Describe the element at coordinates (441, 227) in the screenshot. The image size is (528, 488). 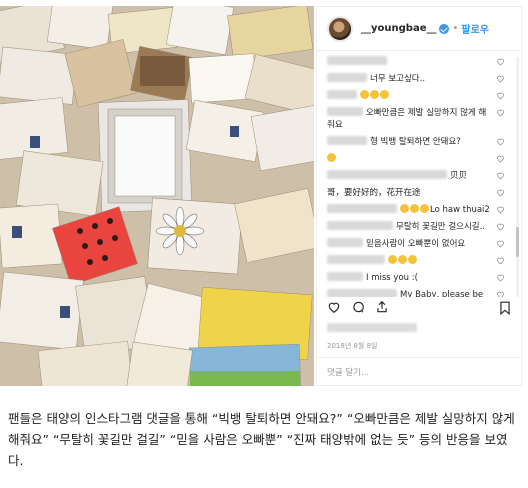
I see `comment-text: 무탈히 꽃길만 걸으시길..` at that location.